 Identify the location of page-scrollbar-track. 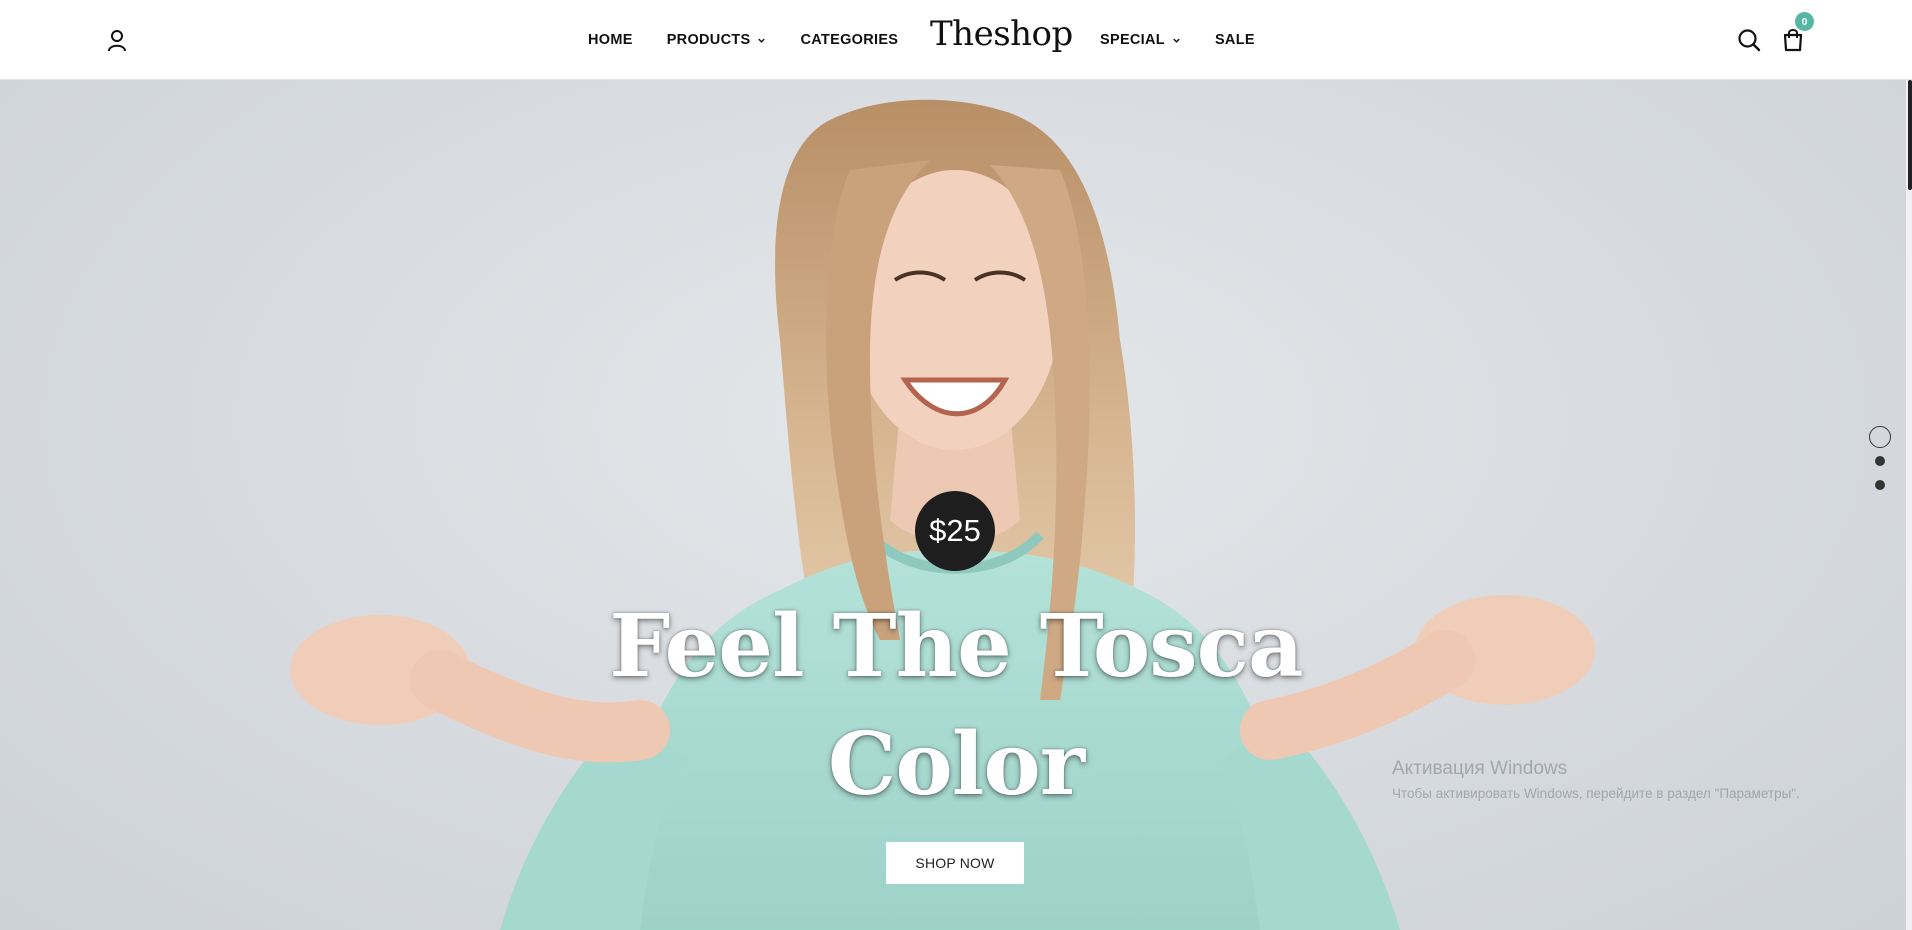
(1909, 505).